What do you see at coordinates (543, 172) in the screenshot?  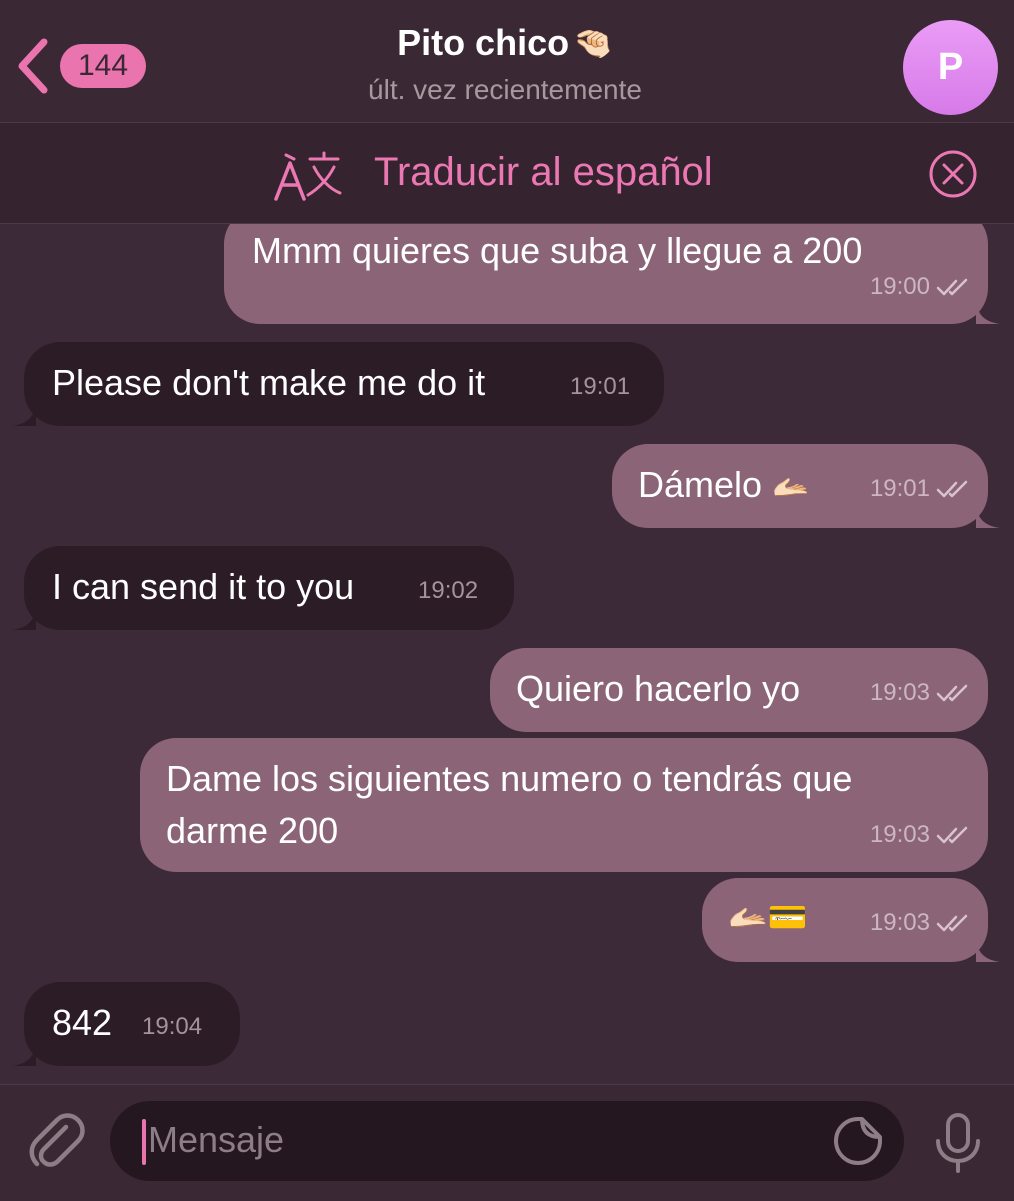 I see `translate-button-label: Traducir al español` at bounding box center [543, 172].